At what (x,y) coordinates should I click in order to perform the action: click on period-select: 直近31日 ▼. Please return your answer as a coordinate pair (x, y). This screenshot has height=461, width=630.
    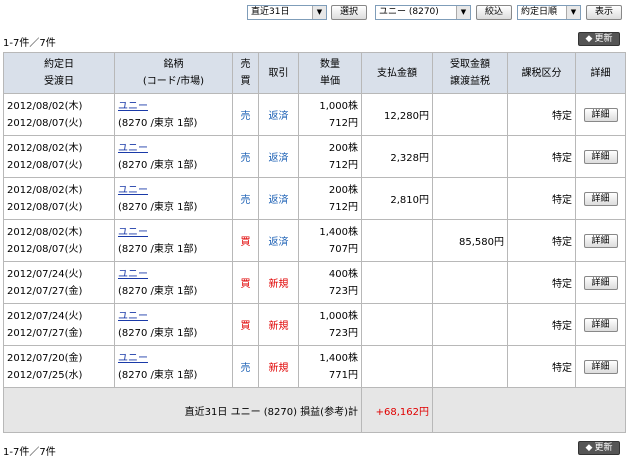
    Looking at the image, I should click on (287, 12).